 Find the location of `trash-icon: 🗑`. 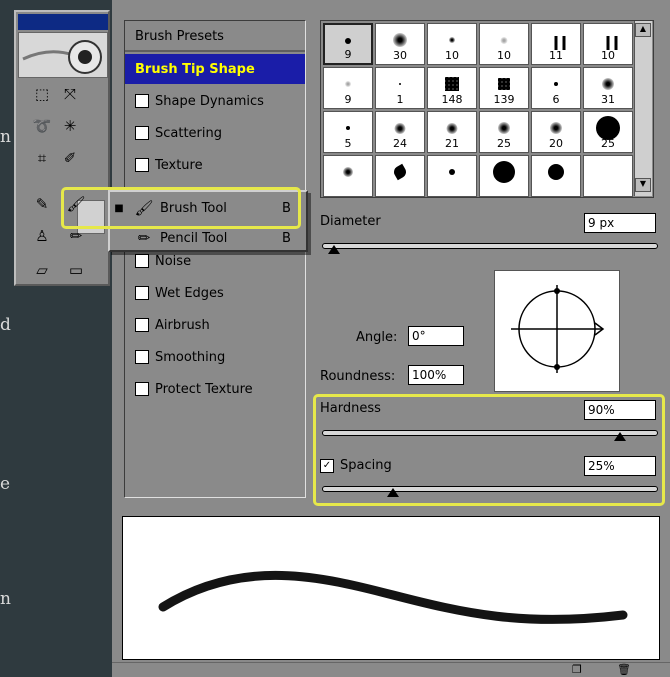

trash-icon: 🗑 is located at coordinates (624, 669).